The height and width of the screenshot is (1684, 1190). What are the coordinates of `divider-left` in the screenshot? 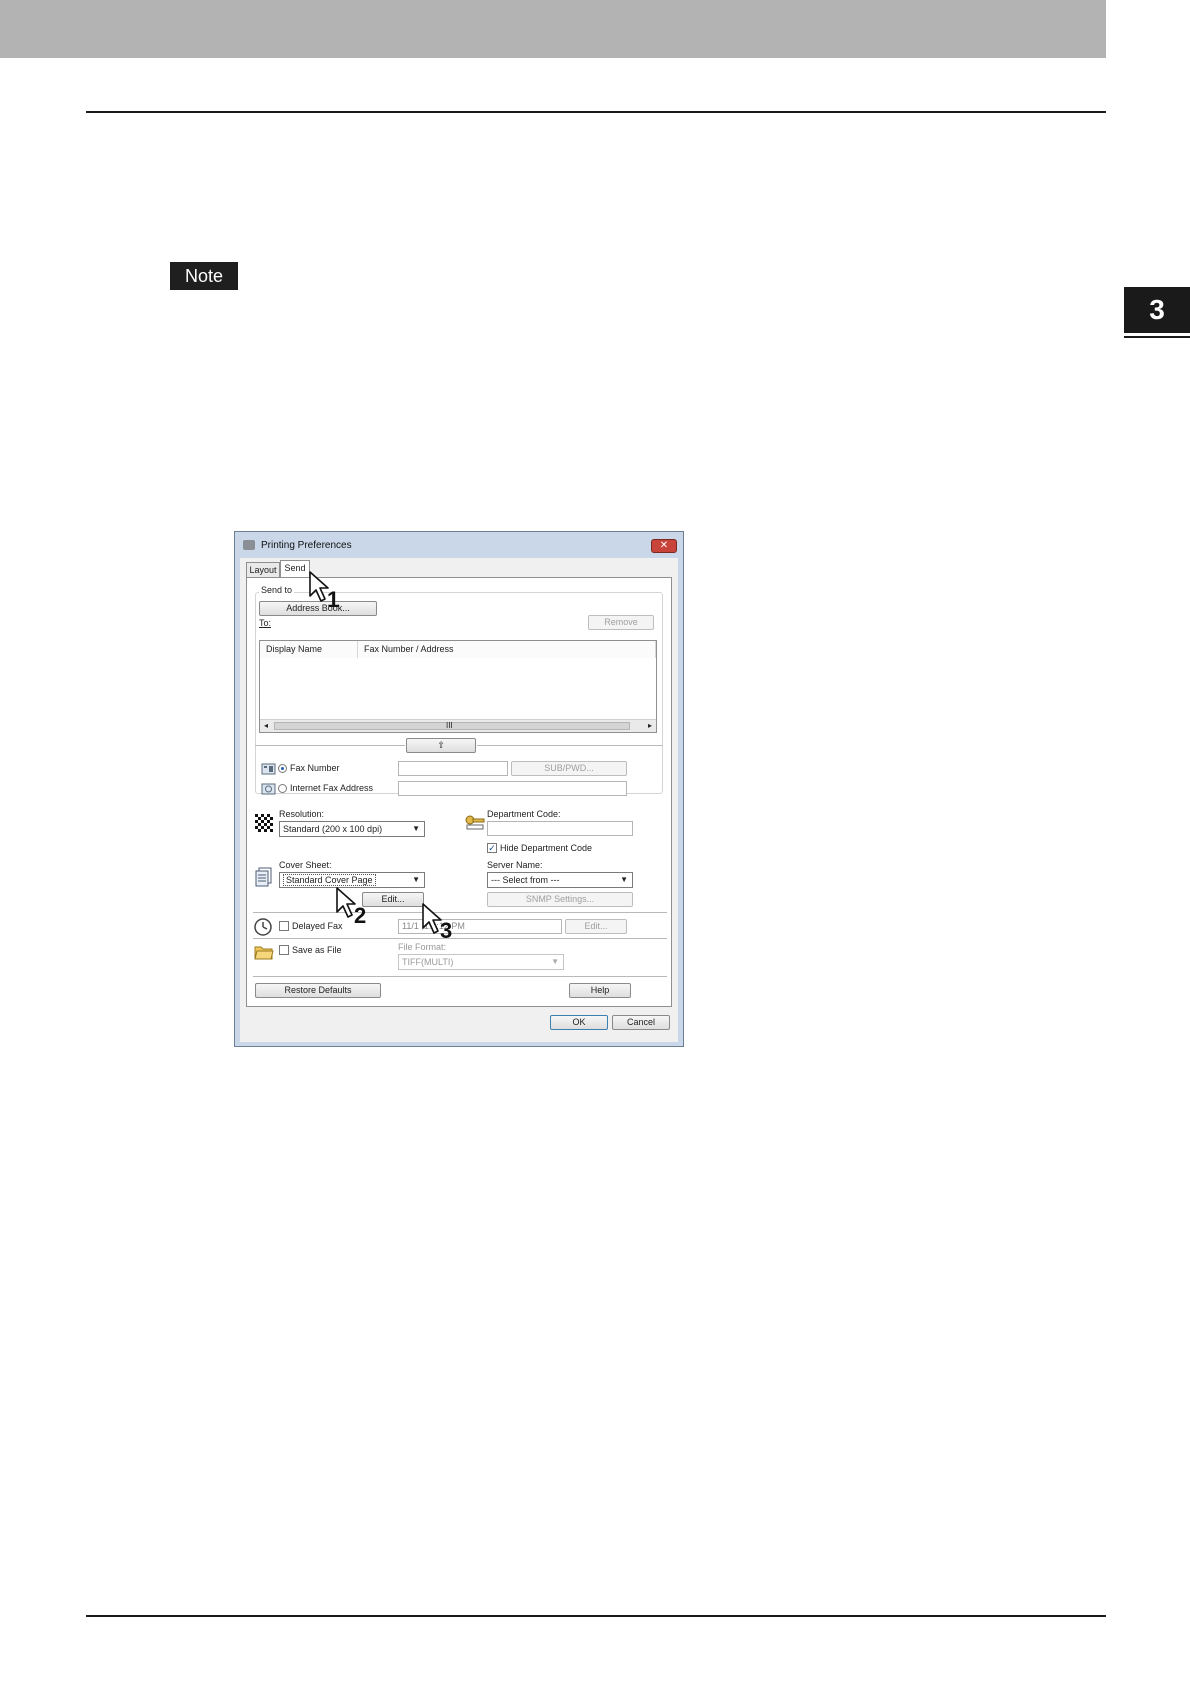 It's located at (330, 745).